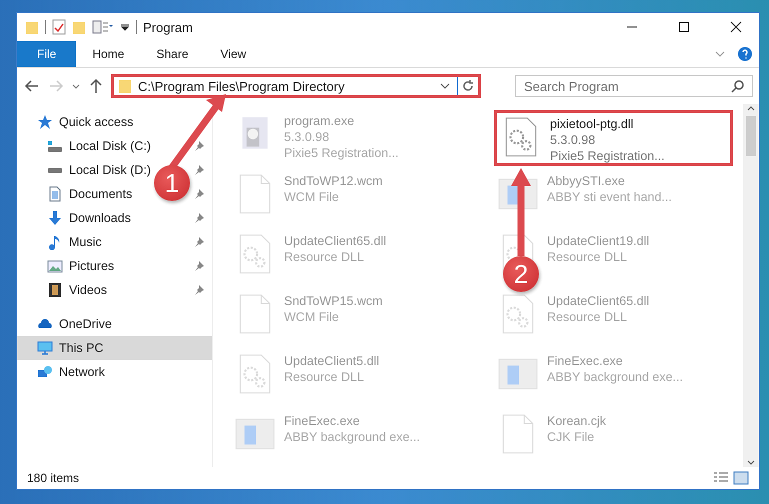  What do you see at coordinates (110, 170) in the screenshot?
I see `sidebar-item: Local Disk (D:)` at bounding box center [110, 170].